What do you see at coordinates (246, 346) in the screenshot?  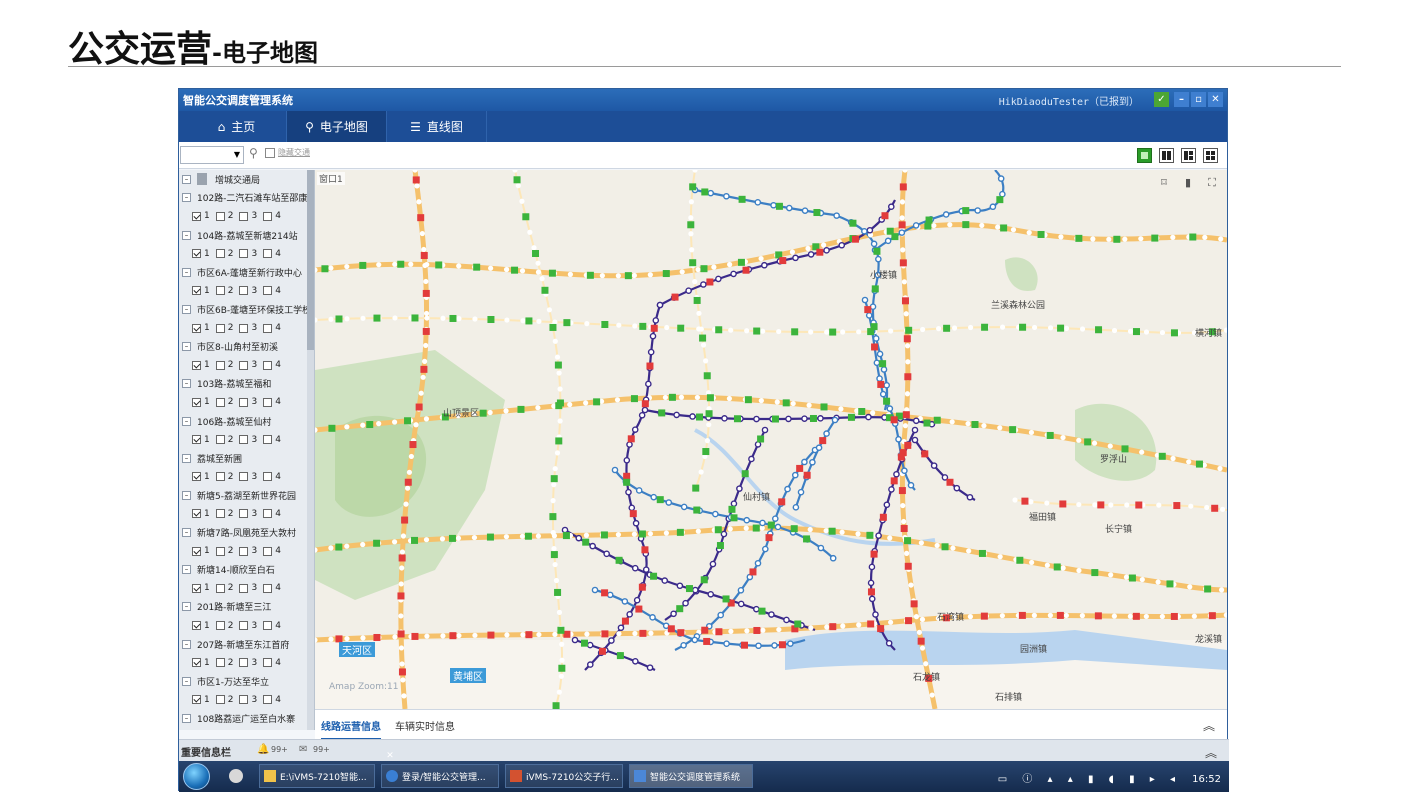 I see `tree-route-item: – 市区8-山角村至初溪` at bounding box center [246, 346].